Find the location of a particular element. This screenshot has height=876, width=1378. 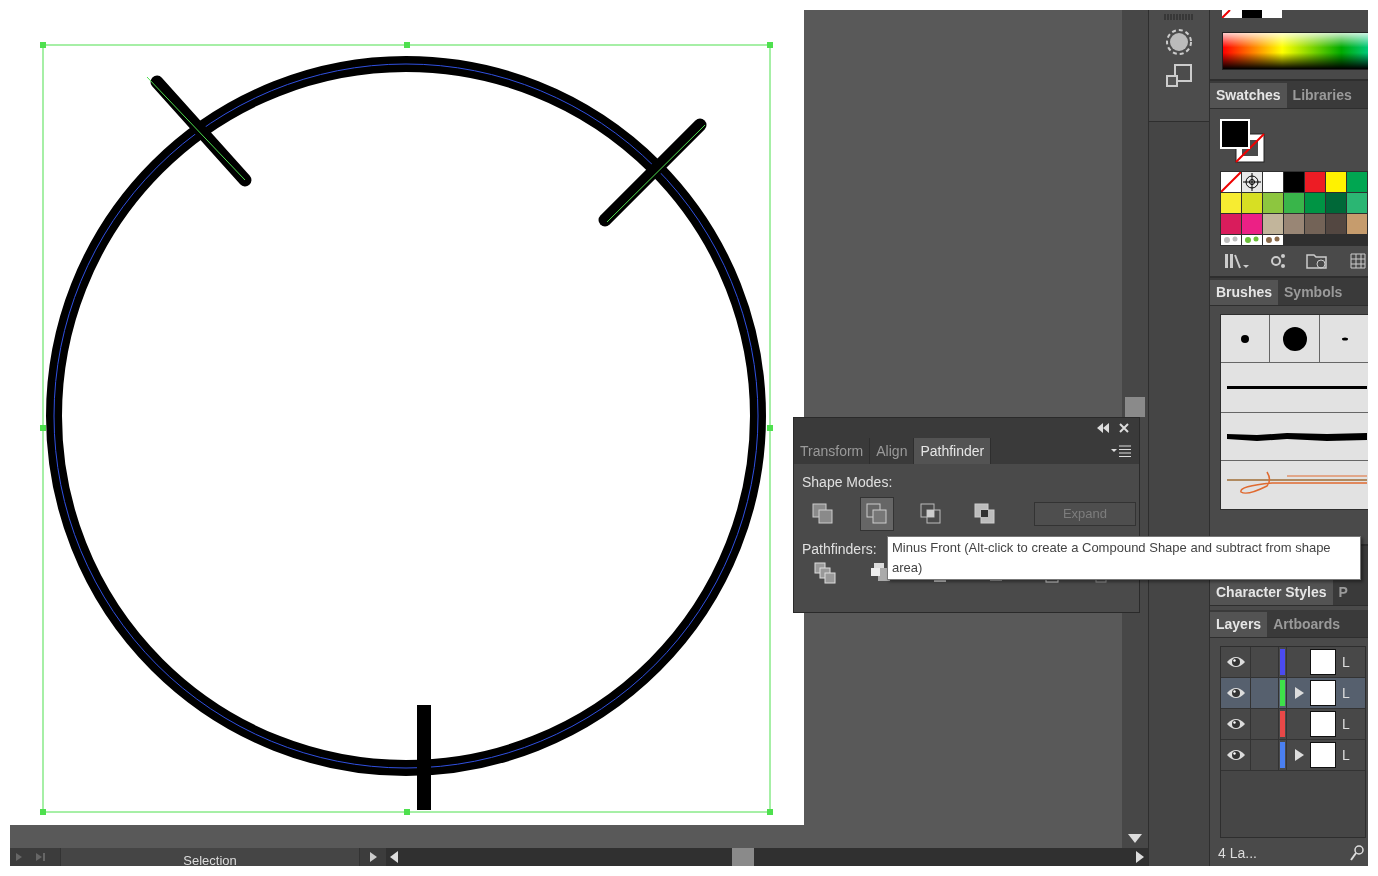

tooltip: Minus Front (Alt-click to create a Compound Shape and subtract from shape area) is located at coordinates (1124, 558).